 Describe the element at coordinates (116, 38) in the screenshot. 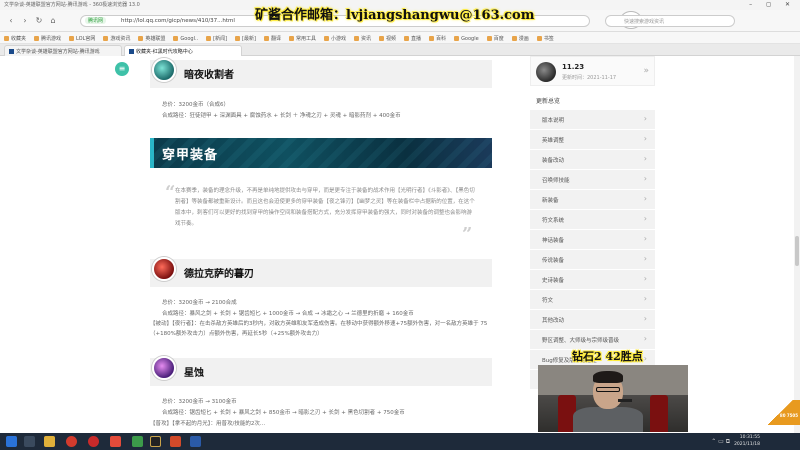

I see `bookmark-item: 游戏资讯` at that location.